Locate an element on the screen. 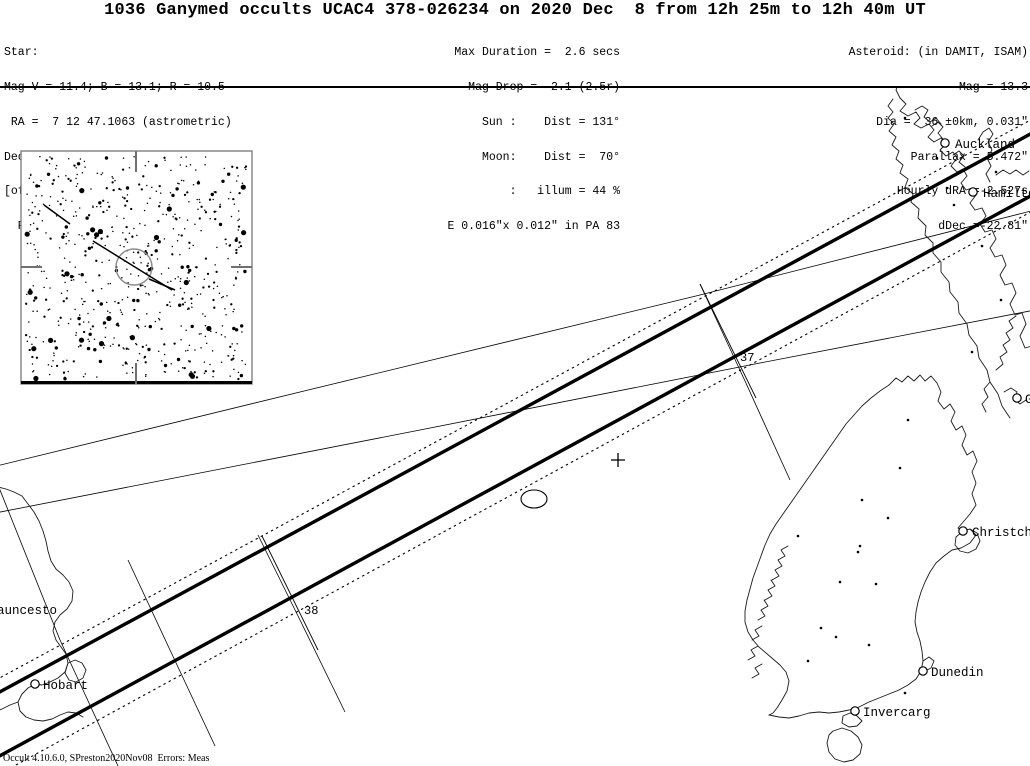 The width and height of the screenshot is (1030, 766). city-marker-launceston: auncesto is located at coordinates (28, 611).